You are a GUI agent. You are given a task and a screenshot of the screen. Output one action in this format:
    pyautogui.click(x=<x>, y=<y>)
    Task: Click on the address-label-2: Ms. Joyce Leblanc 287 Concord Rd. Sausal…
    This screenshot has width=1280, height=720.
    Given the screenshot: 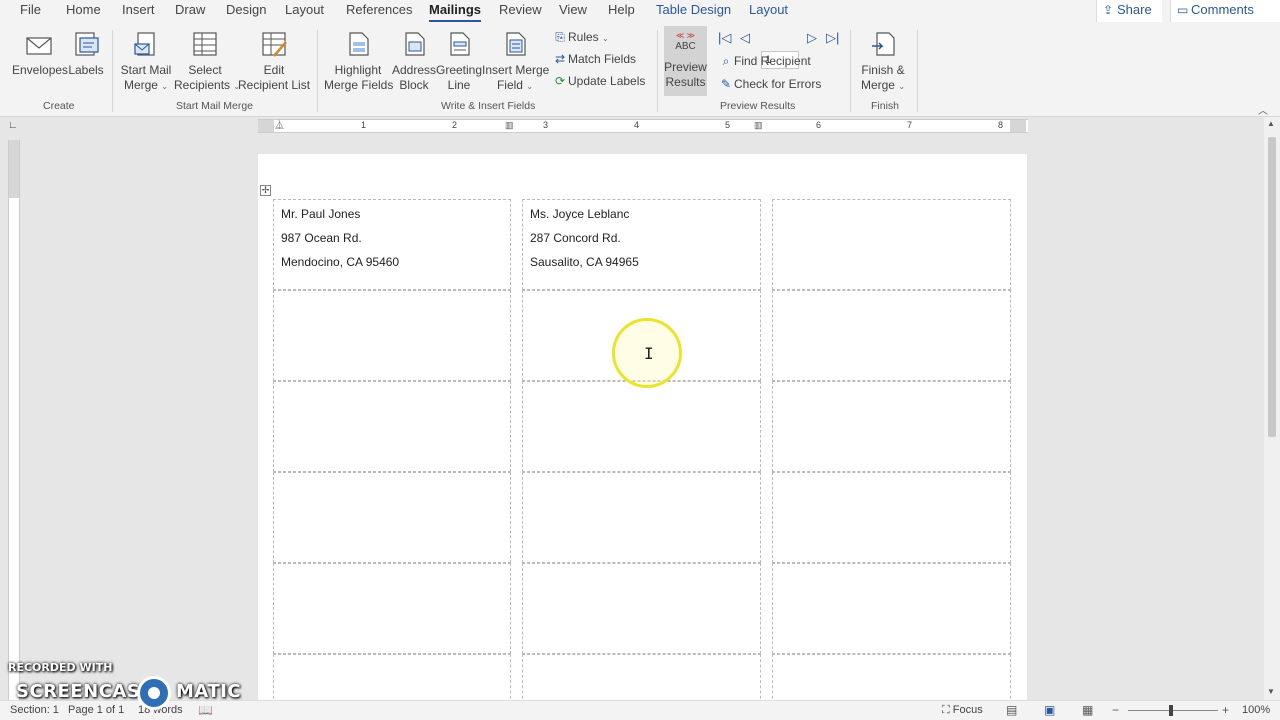 What is the action you would take?
    pyautogui.click(x=584, y=238)
    